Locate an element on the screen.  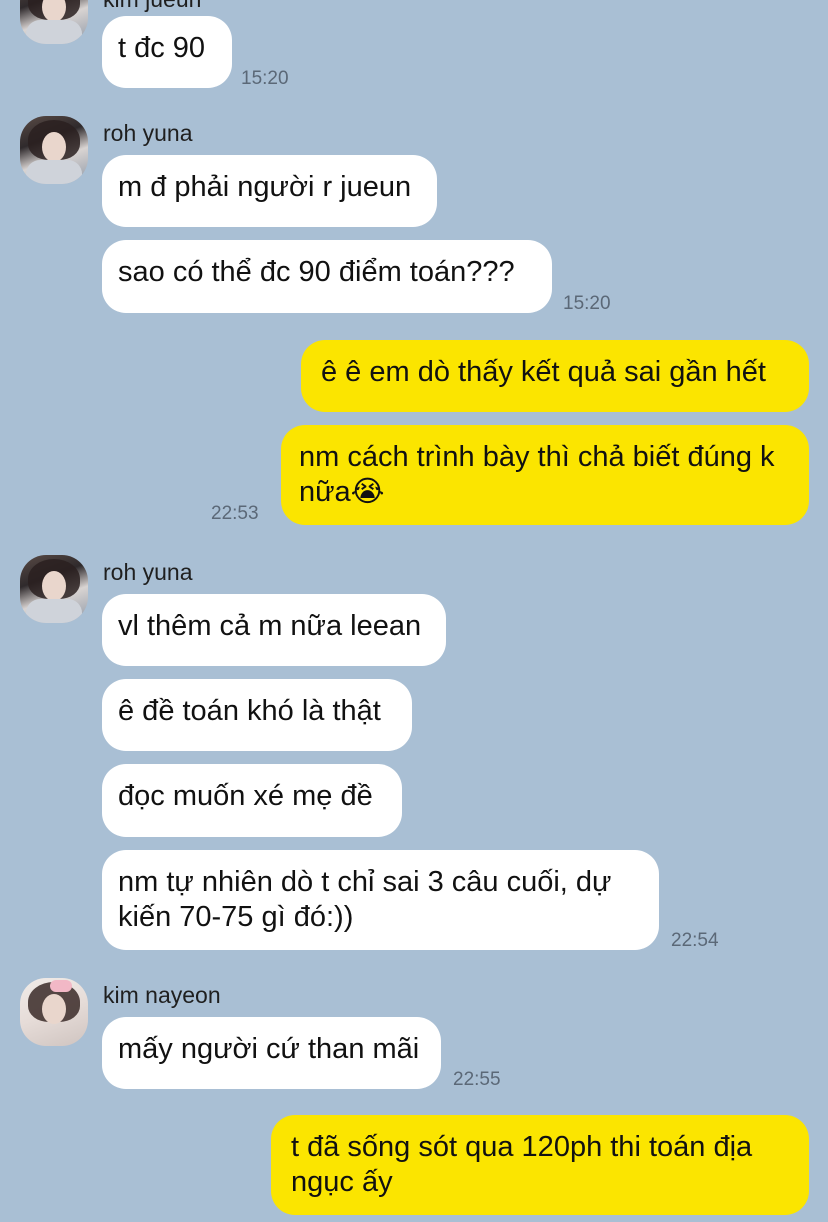
message-bubble: m đ phải người r jueun is located at coordinates (269, 191).